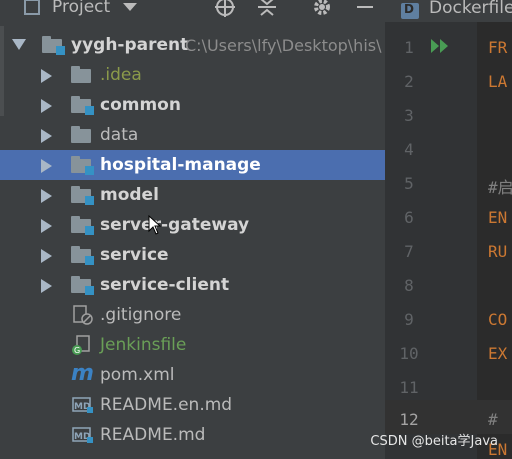 This screenshot has width=512, height=459. I want to click on tree-item-label: model, so click(129, 195).